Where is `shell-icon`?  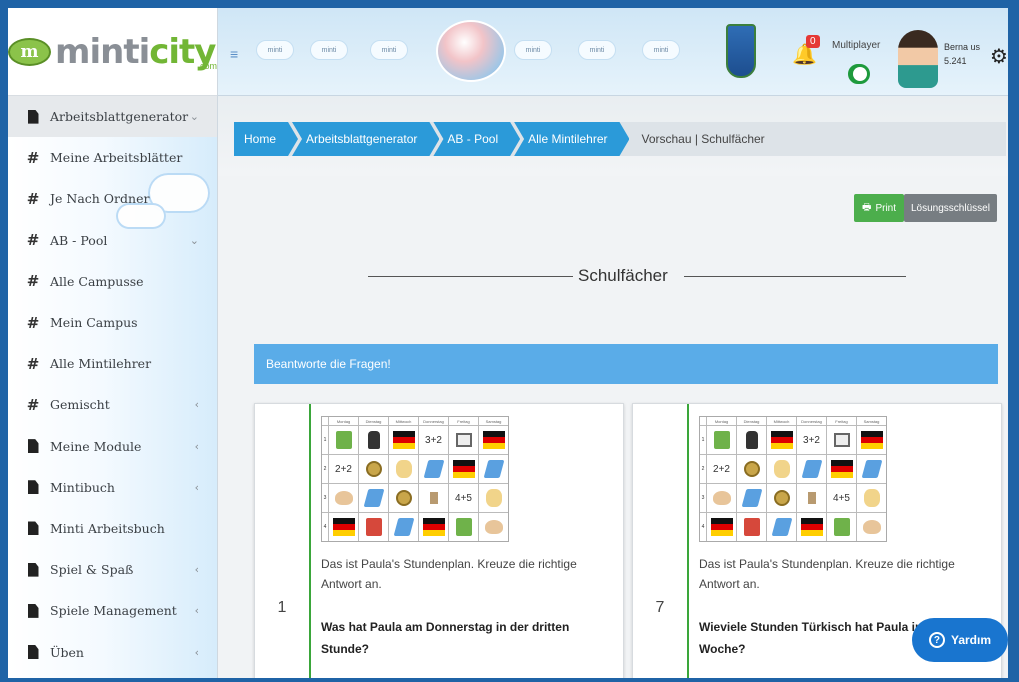
shell-icon is located at coordinates (343, 498).